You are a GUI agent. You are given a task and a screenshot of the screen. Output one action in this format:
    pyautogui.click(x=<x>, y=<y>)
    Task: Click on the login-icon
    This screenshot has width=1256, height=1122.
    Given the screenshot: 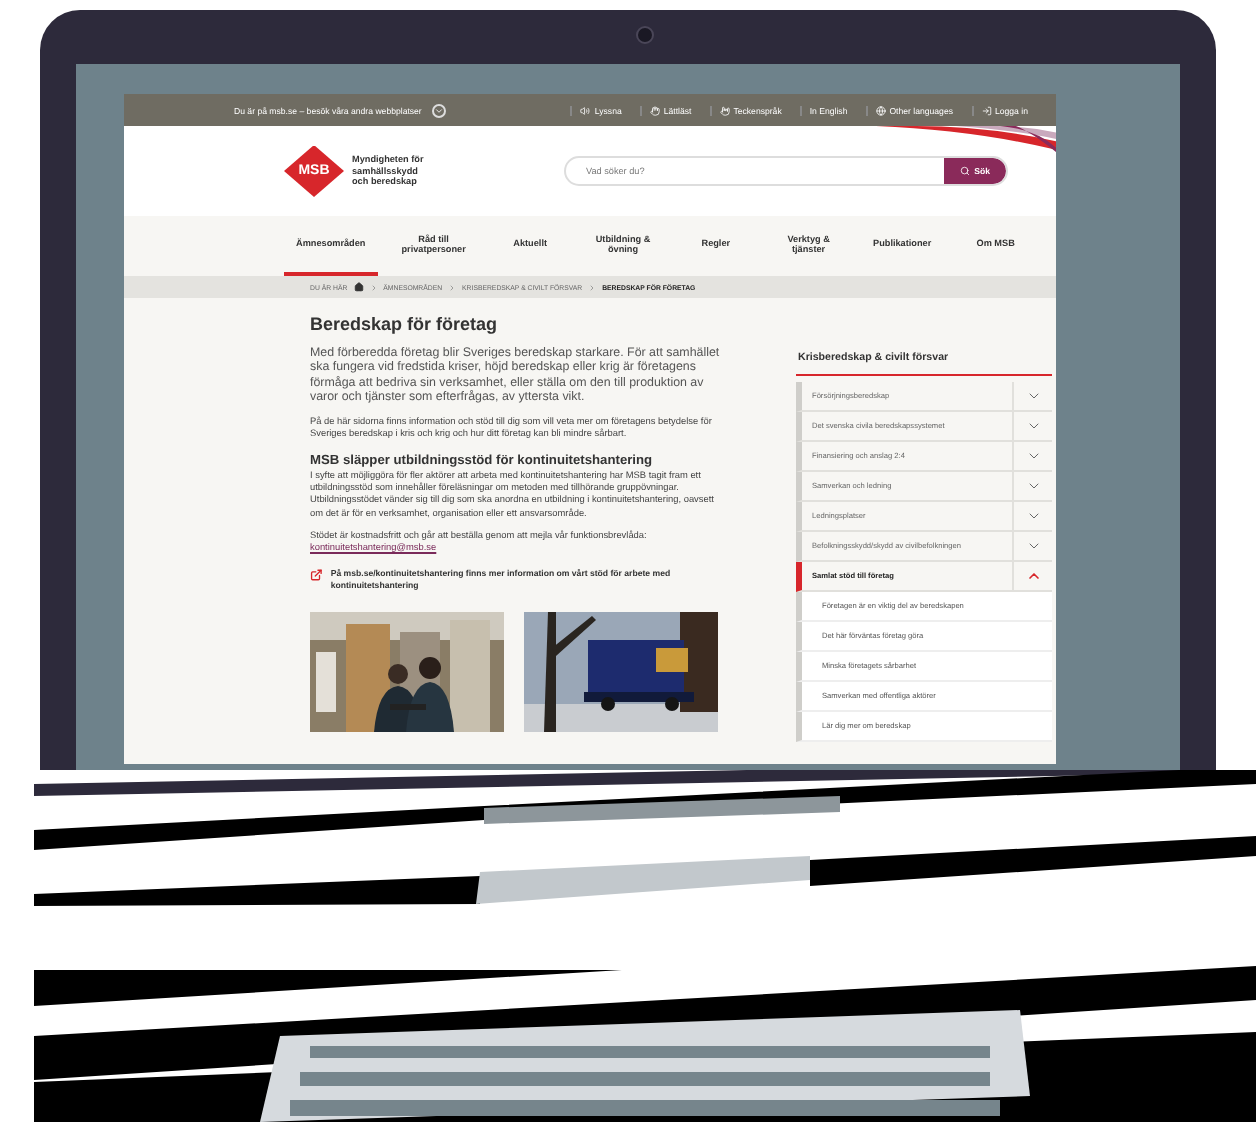 What is the action you would take?
    pyautogui.click(x=986, y=110)
    